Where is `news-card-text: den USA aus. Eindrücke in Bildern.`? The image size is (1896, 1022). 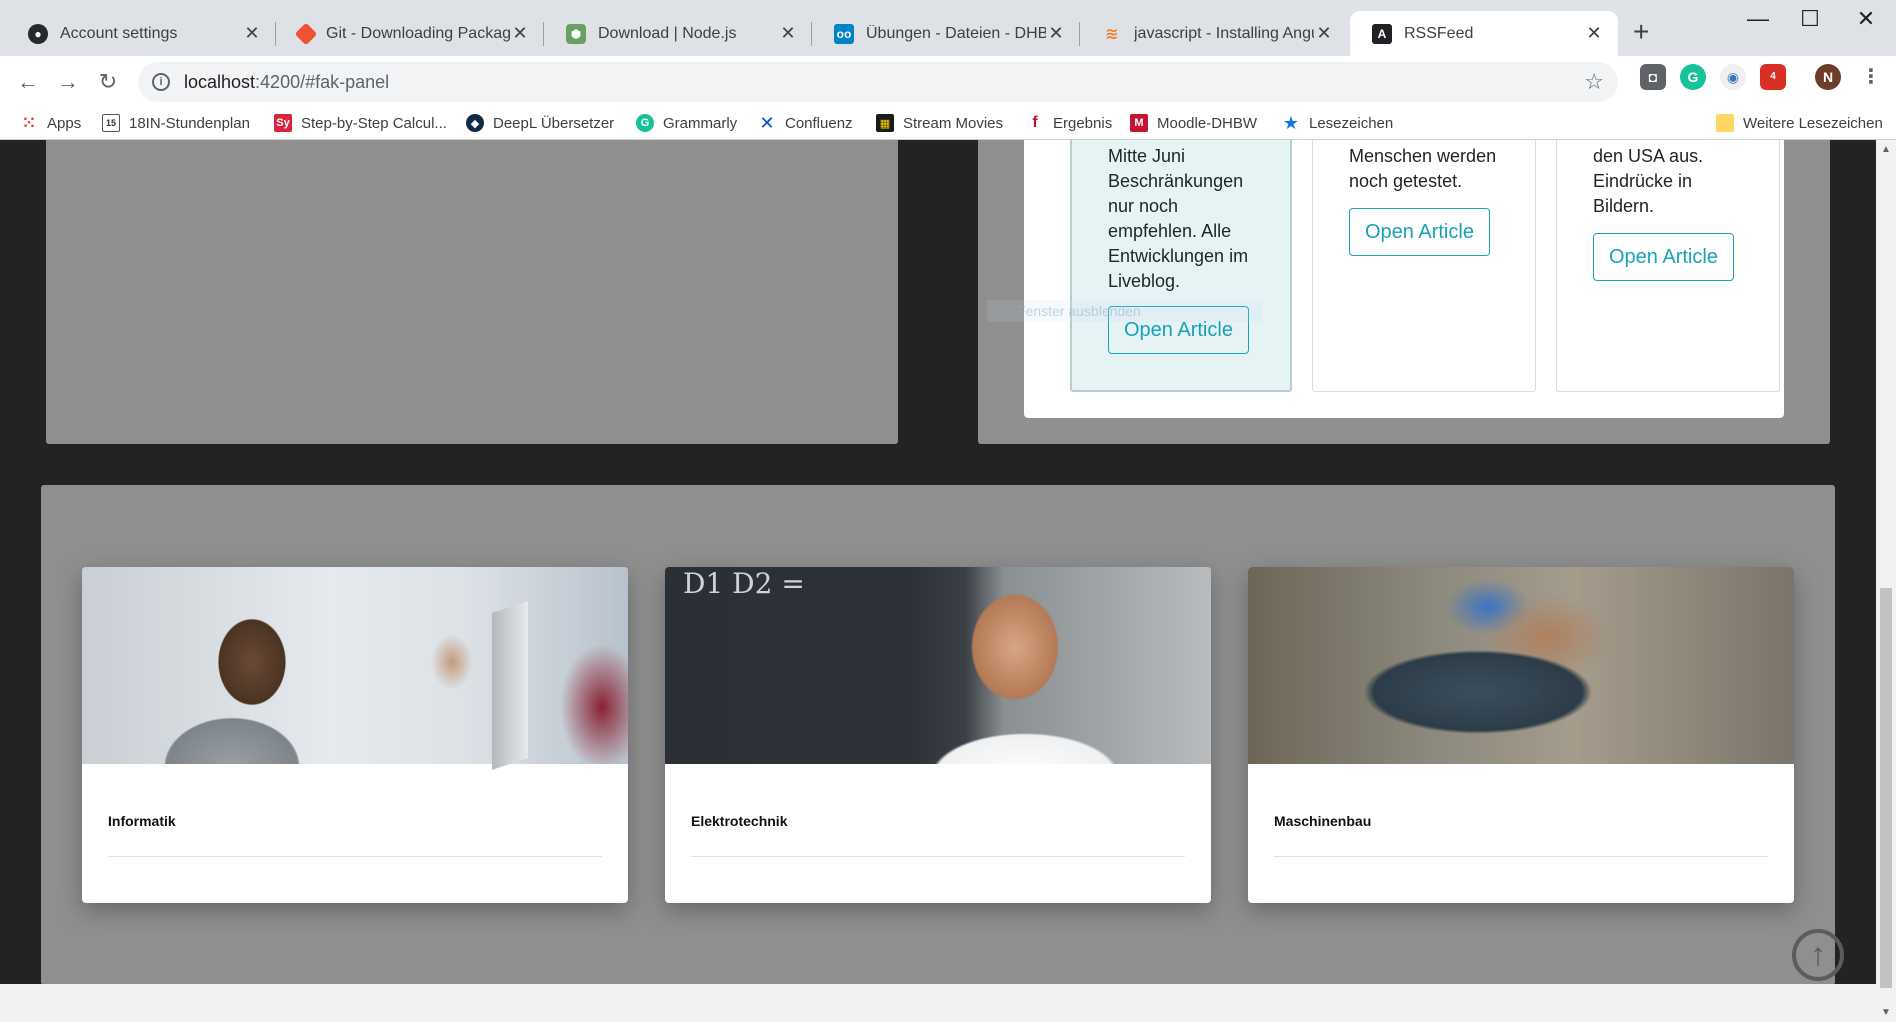 news-card-text: den USA aus. Eindrücke in Bildern. is located at coordinates (1648, 181).